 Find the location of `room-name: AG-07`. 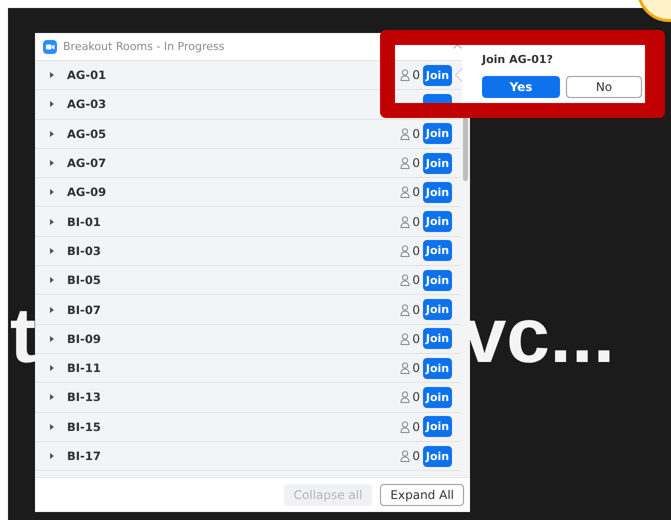

room-name: AG-07 is located at coordinates (87, 163).